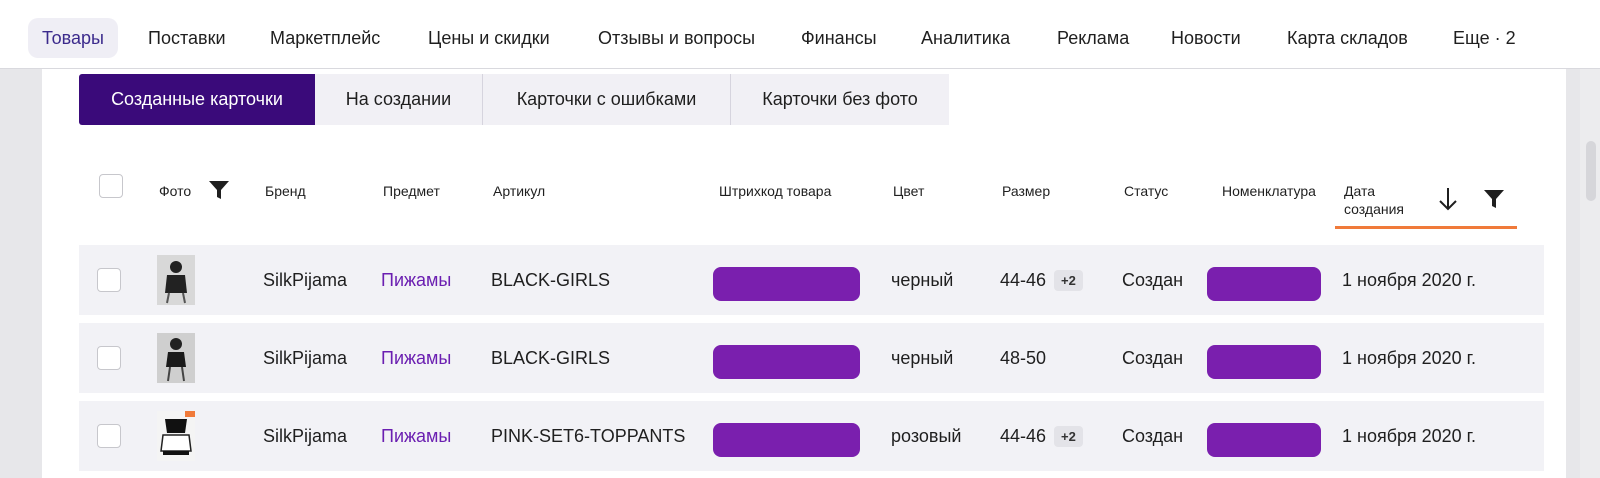 The image size is (1600, 478). I want to click on nav-item-marketplace: Маркетплейс, so click(325, 38).